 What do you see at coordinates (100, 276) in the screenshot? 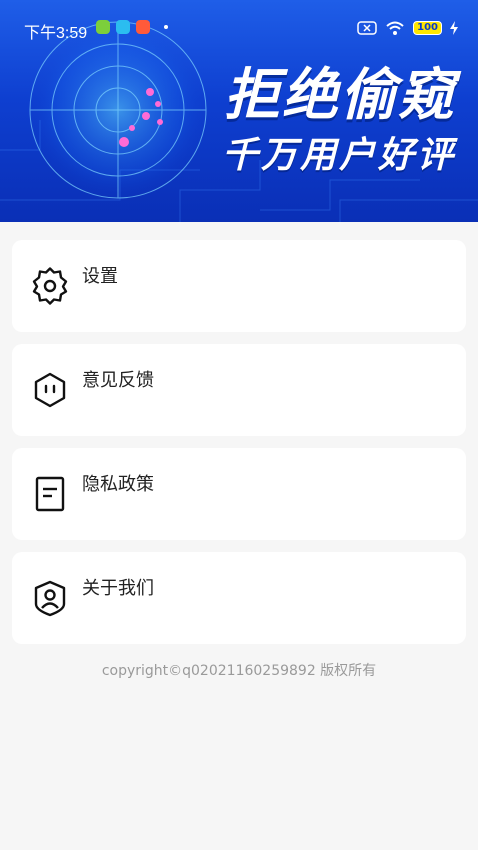
I see `menu-item-label: 设置` at bounding box center [100, 276].